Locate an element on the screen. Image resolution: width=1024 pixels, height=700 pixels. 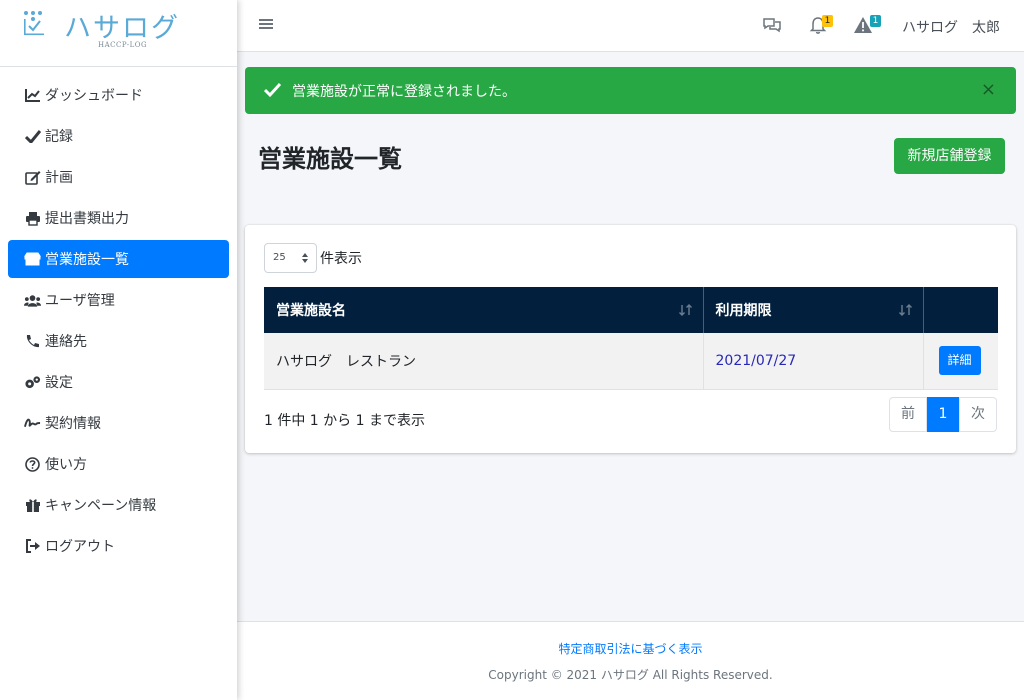
logo-icon is located at coordinates (34, 23).